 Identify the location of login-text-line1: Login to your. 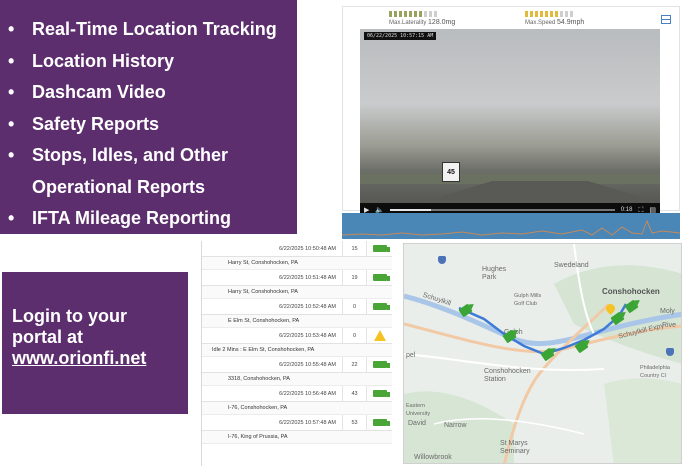
(69, 316).